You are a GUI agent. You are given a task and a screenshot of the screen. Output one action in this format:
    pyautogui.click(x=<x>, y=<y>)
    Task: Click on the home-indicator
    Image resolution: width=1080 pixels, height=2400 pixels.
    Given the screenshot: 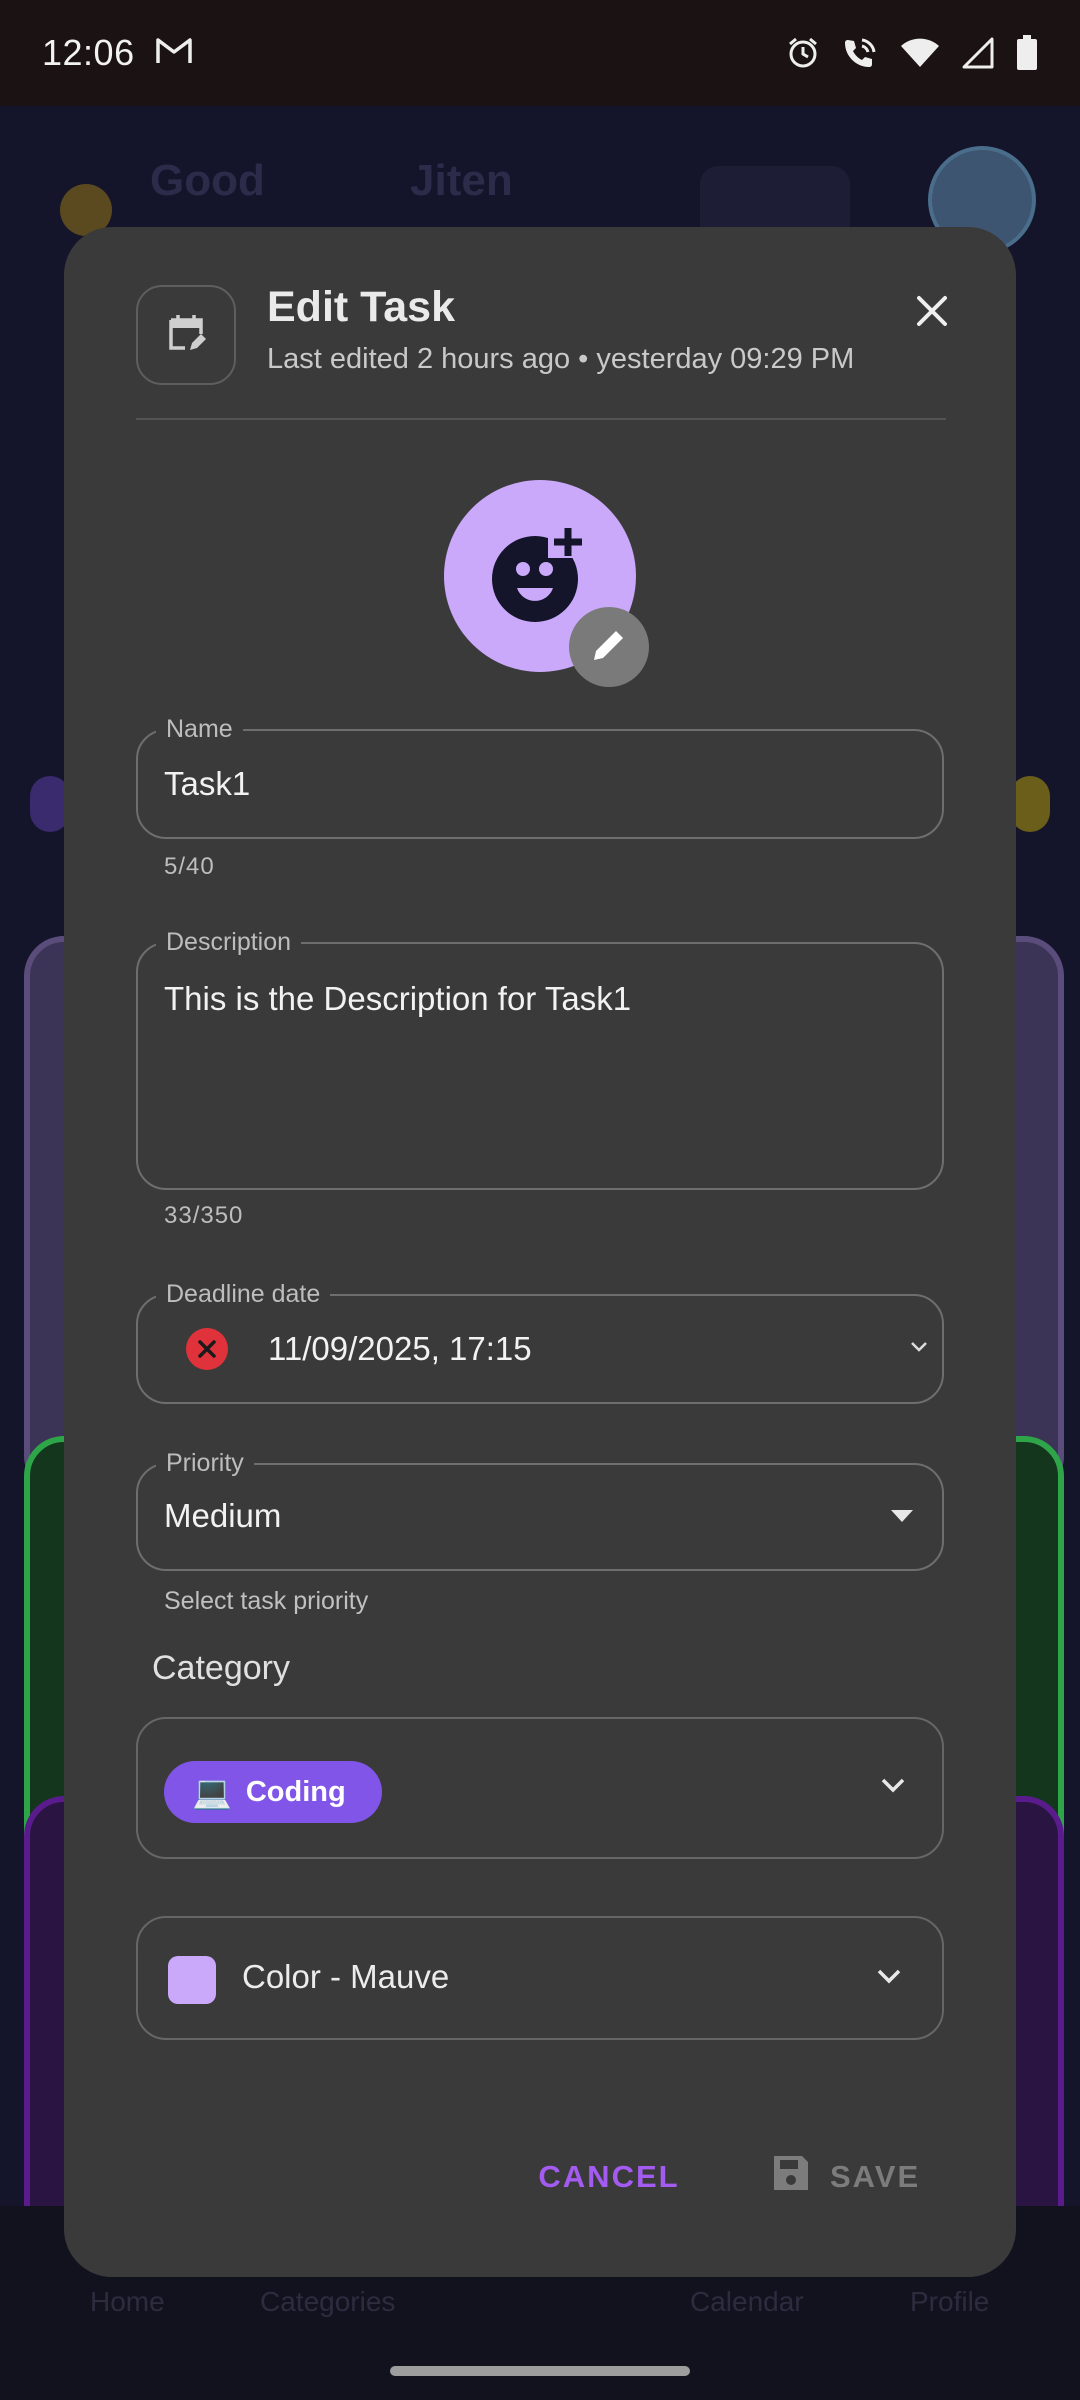 What is the action you would take?
    pyautogui.click(x=540, y=2371)
    